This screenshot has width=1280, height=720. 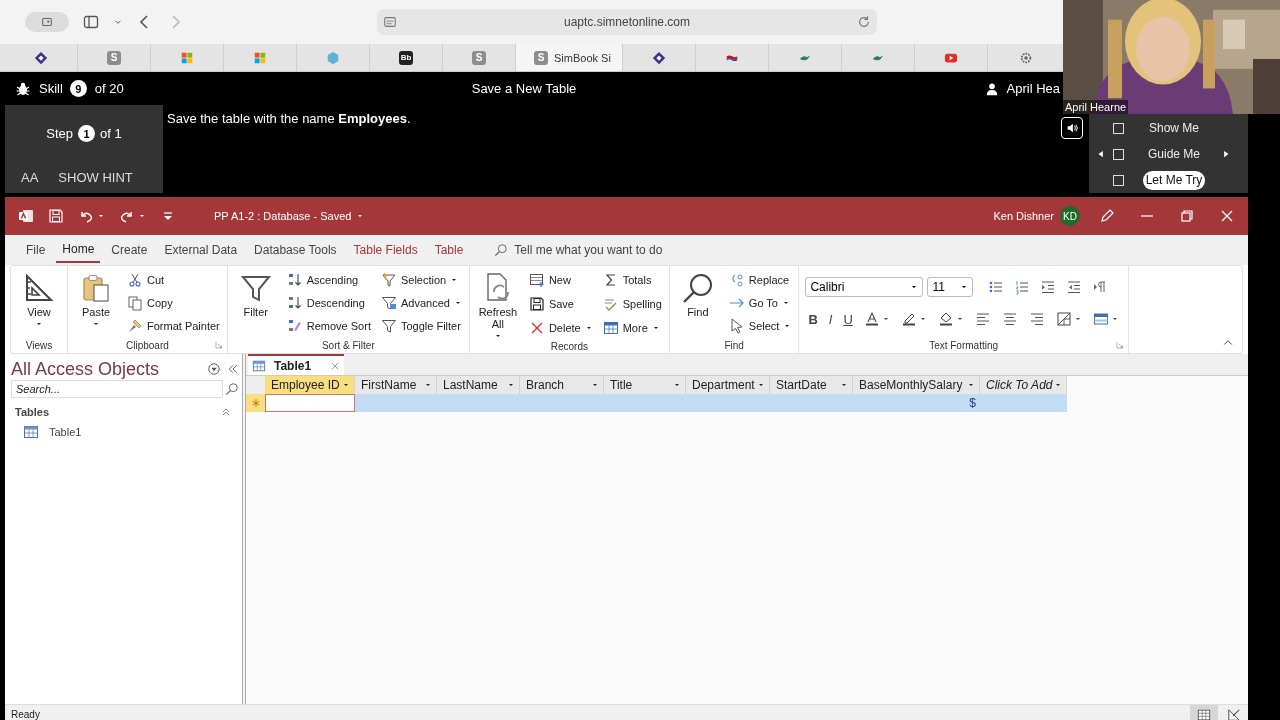 I want to click on font-field: Calibri, so click(x=864, y=287).